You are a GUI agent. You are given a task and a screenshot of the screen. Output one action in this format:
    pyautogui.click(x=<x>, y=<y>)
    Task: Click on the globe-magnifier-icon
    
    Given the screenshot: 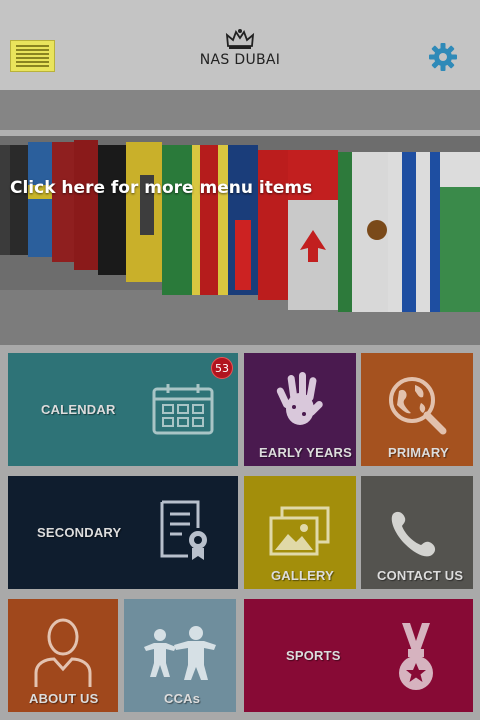 What is the action you would take?
    pyautogui.click(x=418, y=406)
    